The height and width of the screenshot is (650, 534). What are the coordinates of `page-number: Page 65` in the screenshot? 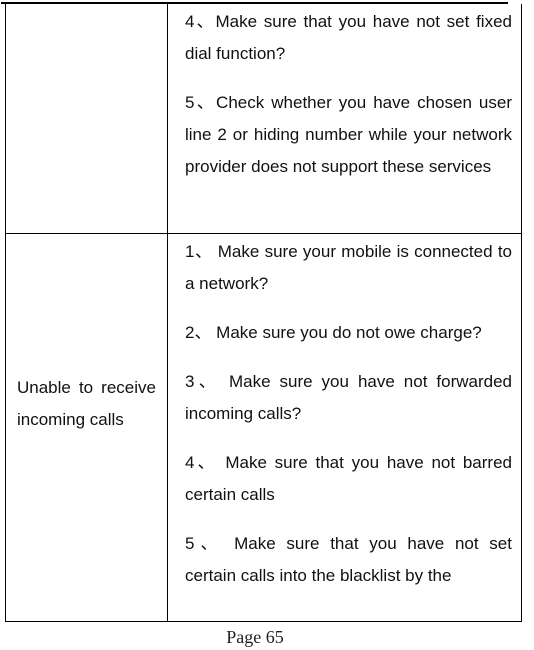 It's located at (255, 637).